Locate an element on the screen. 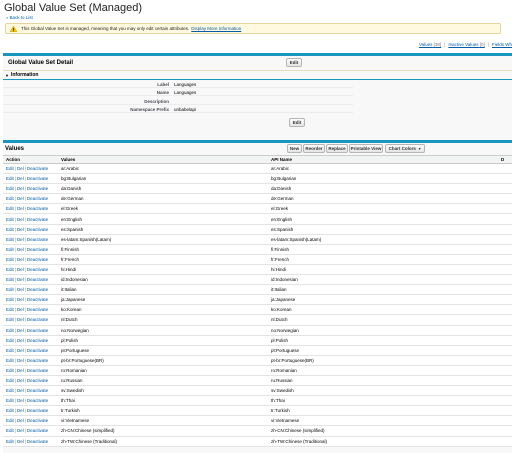 Image resolution: width=512 pixels, height=453 pixels. reorder-button: Reorder is located at coordinates (314, 148).